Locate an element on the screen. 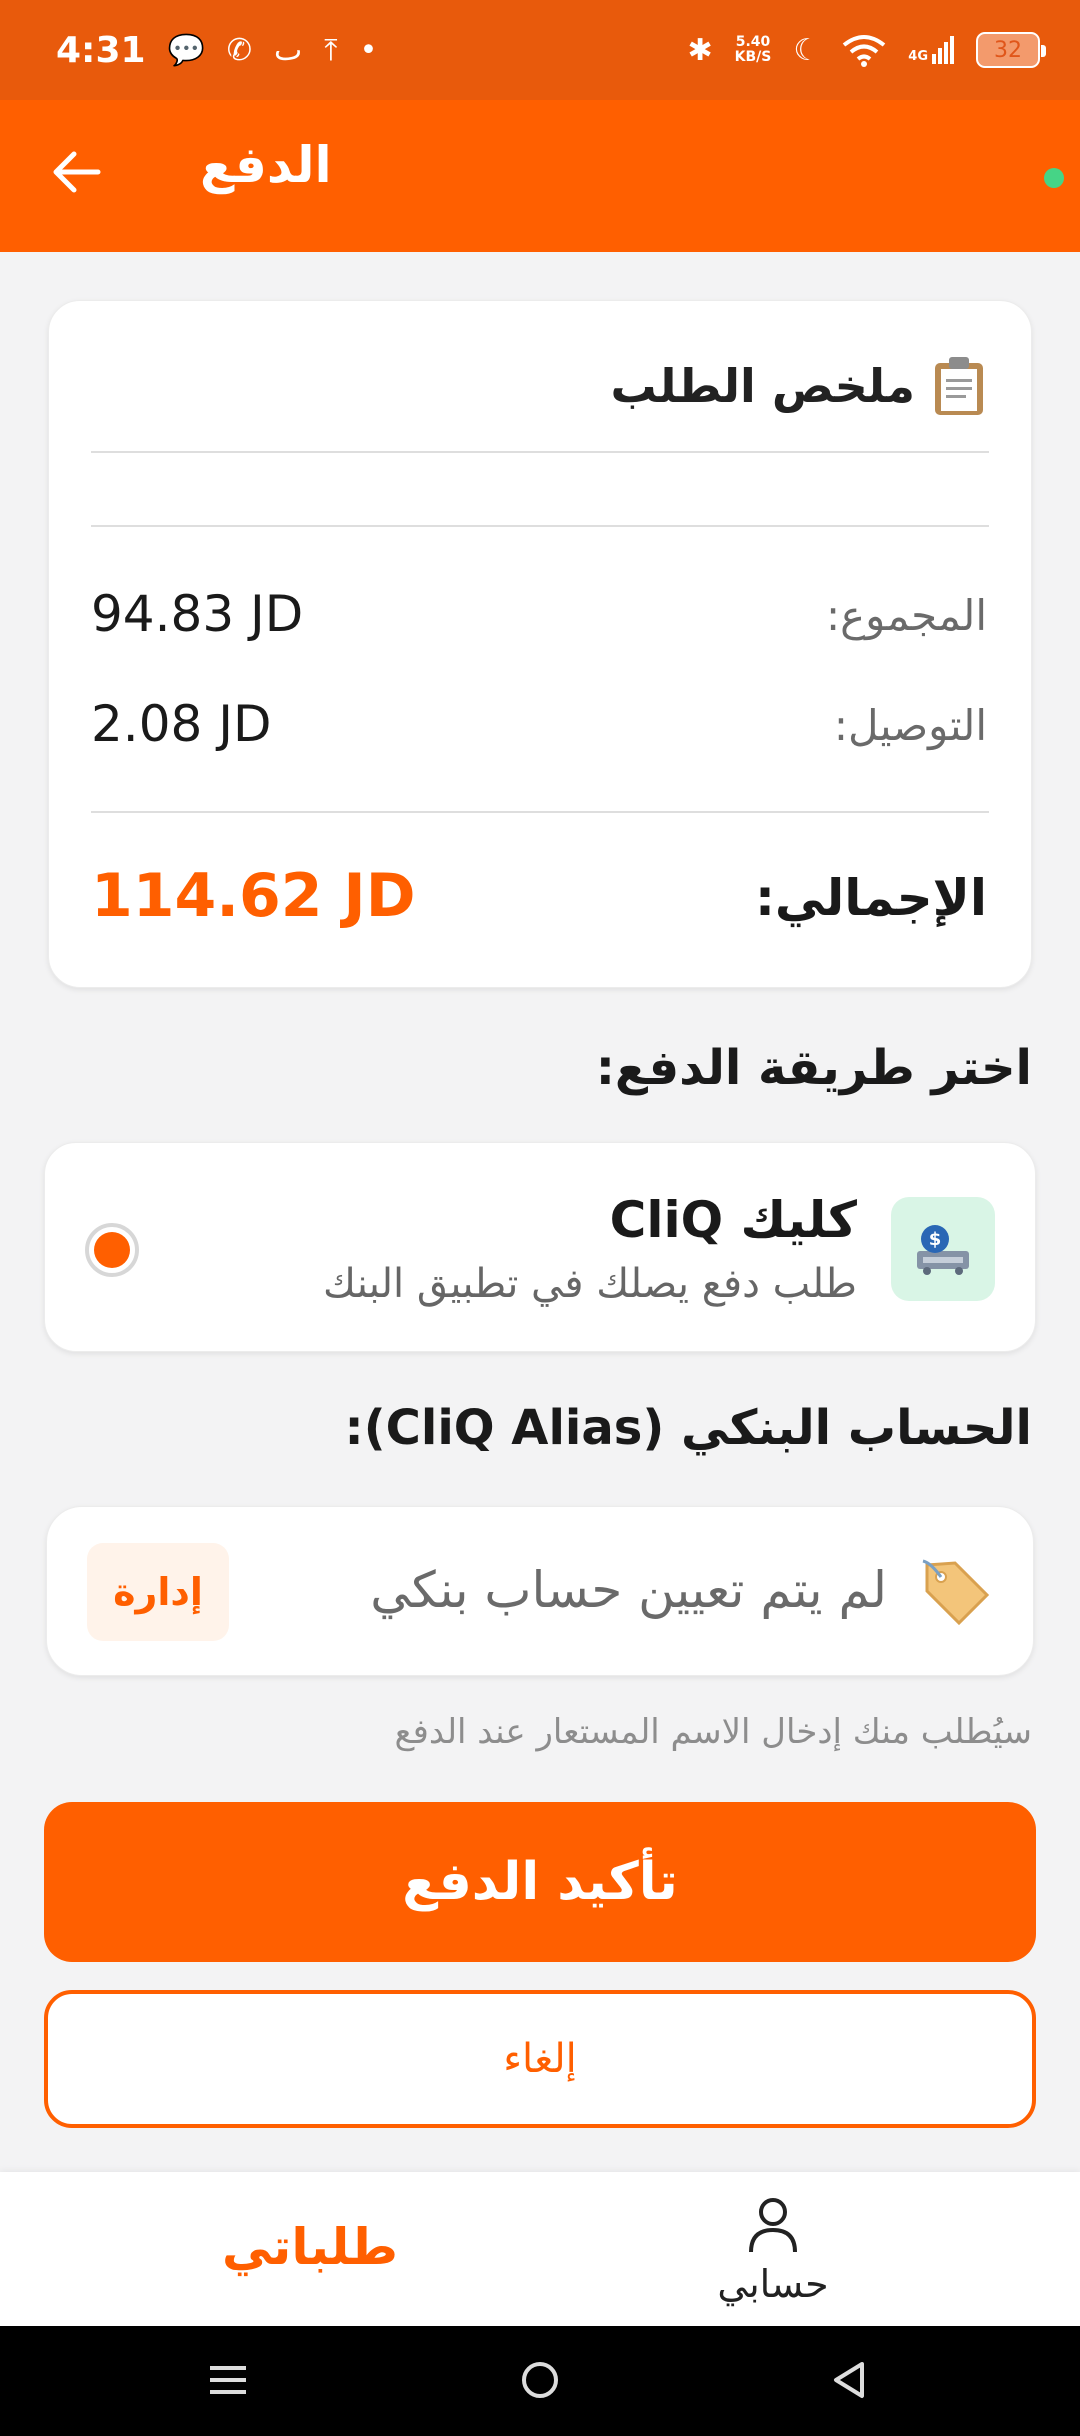 This screenshot has width=1080, height=2436. system-back-icon is located at coordinates (850, 2380).